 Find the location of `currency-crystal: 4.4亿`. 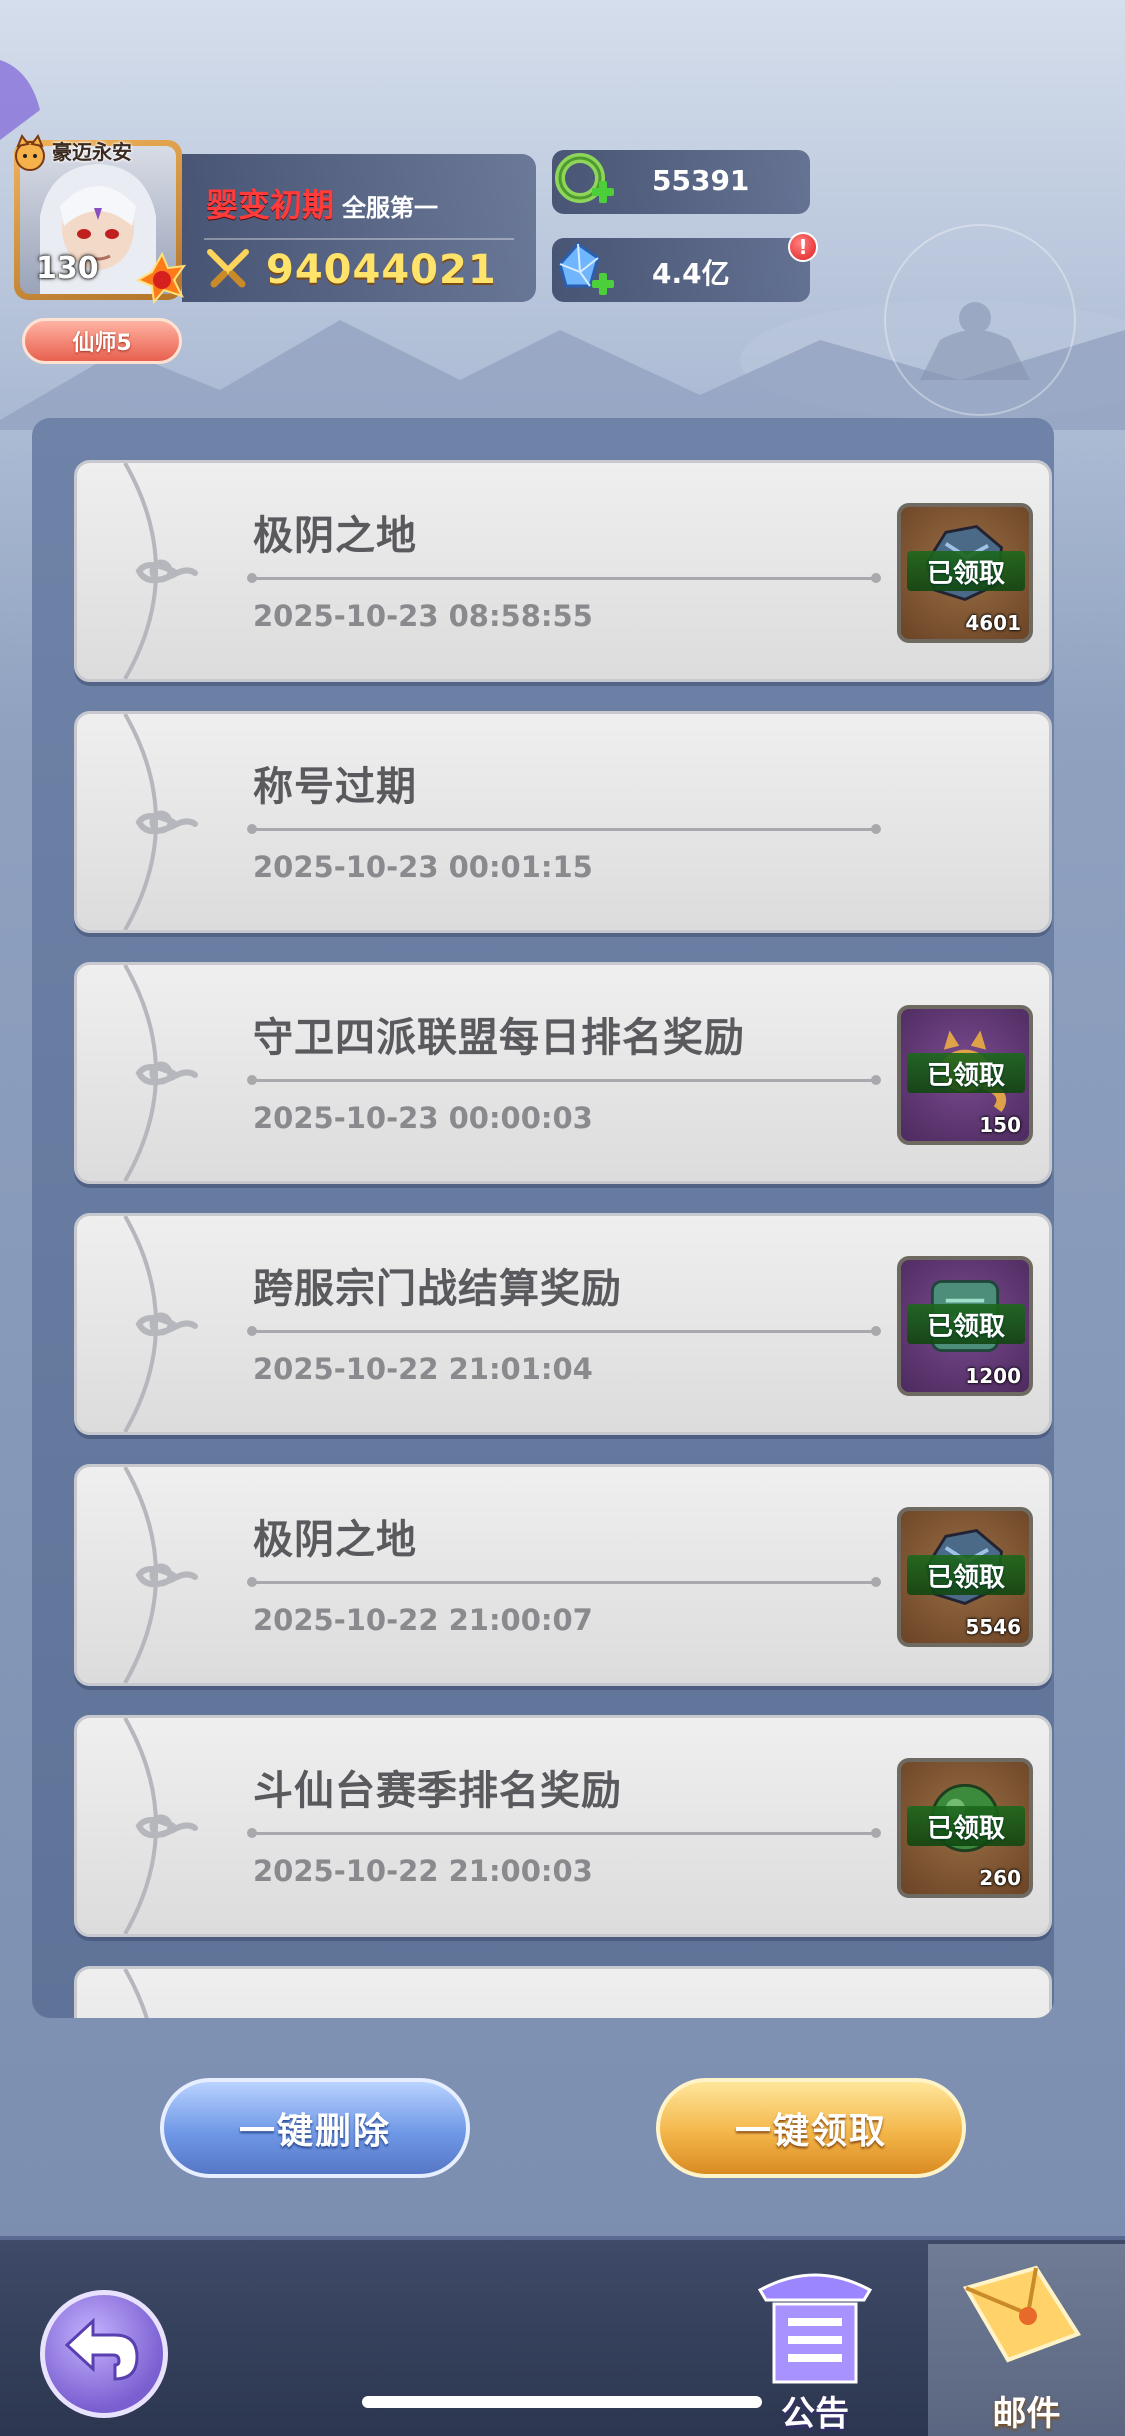

currency-crystal: 4.4亿 is located at coordinates (681, 270).